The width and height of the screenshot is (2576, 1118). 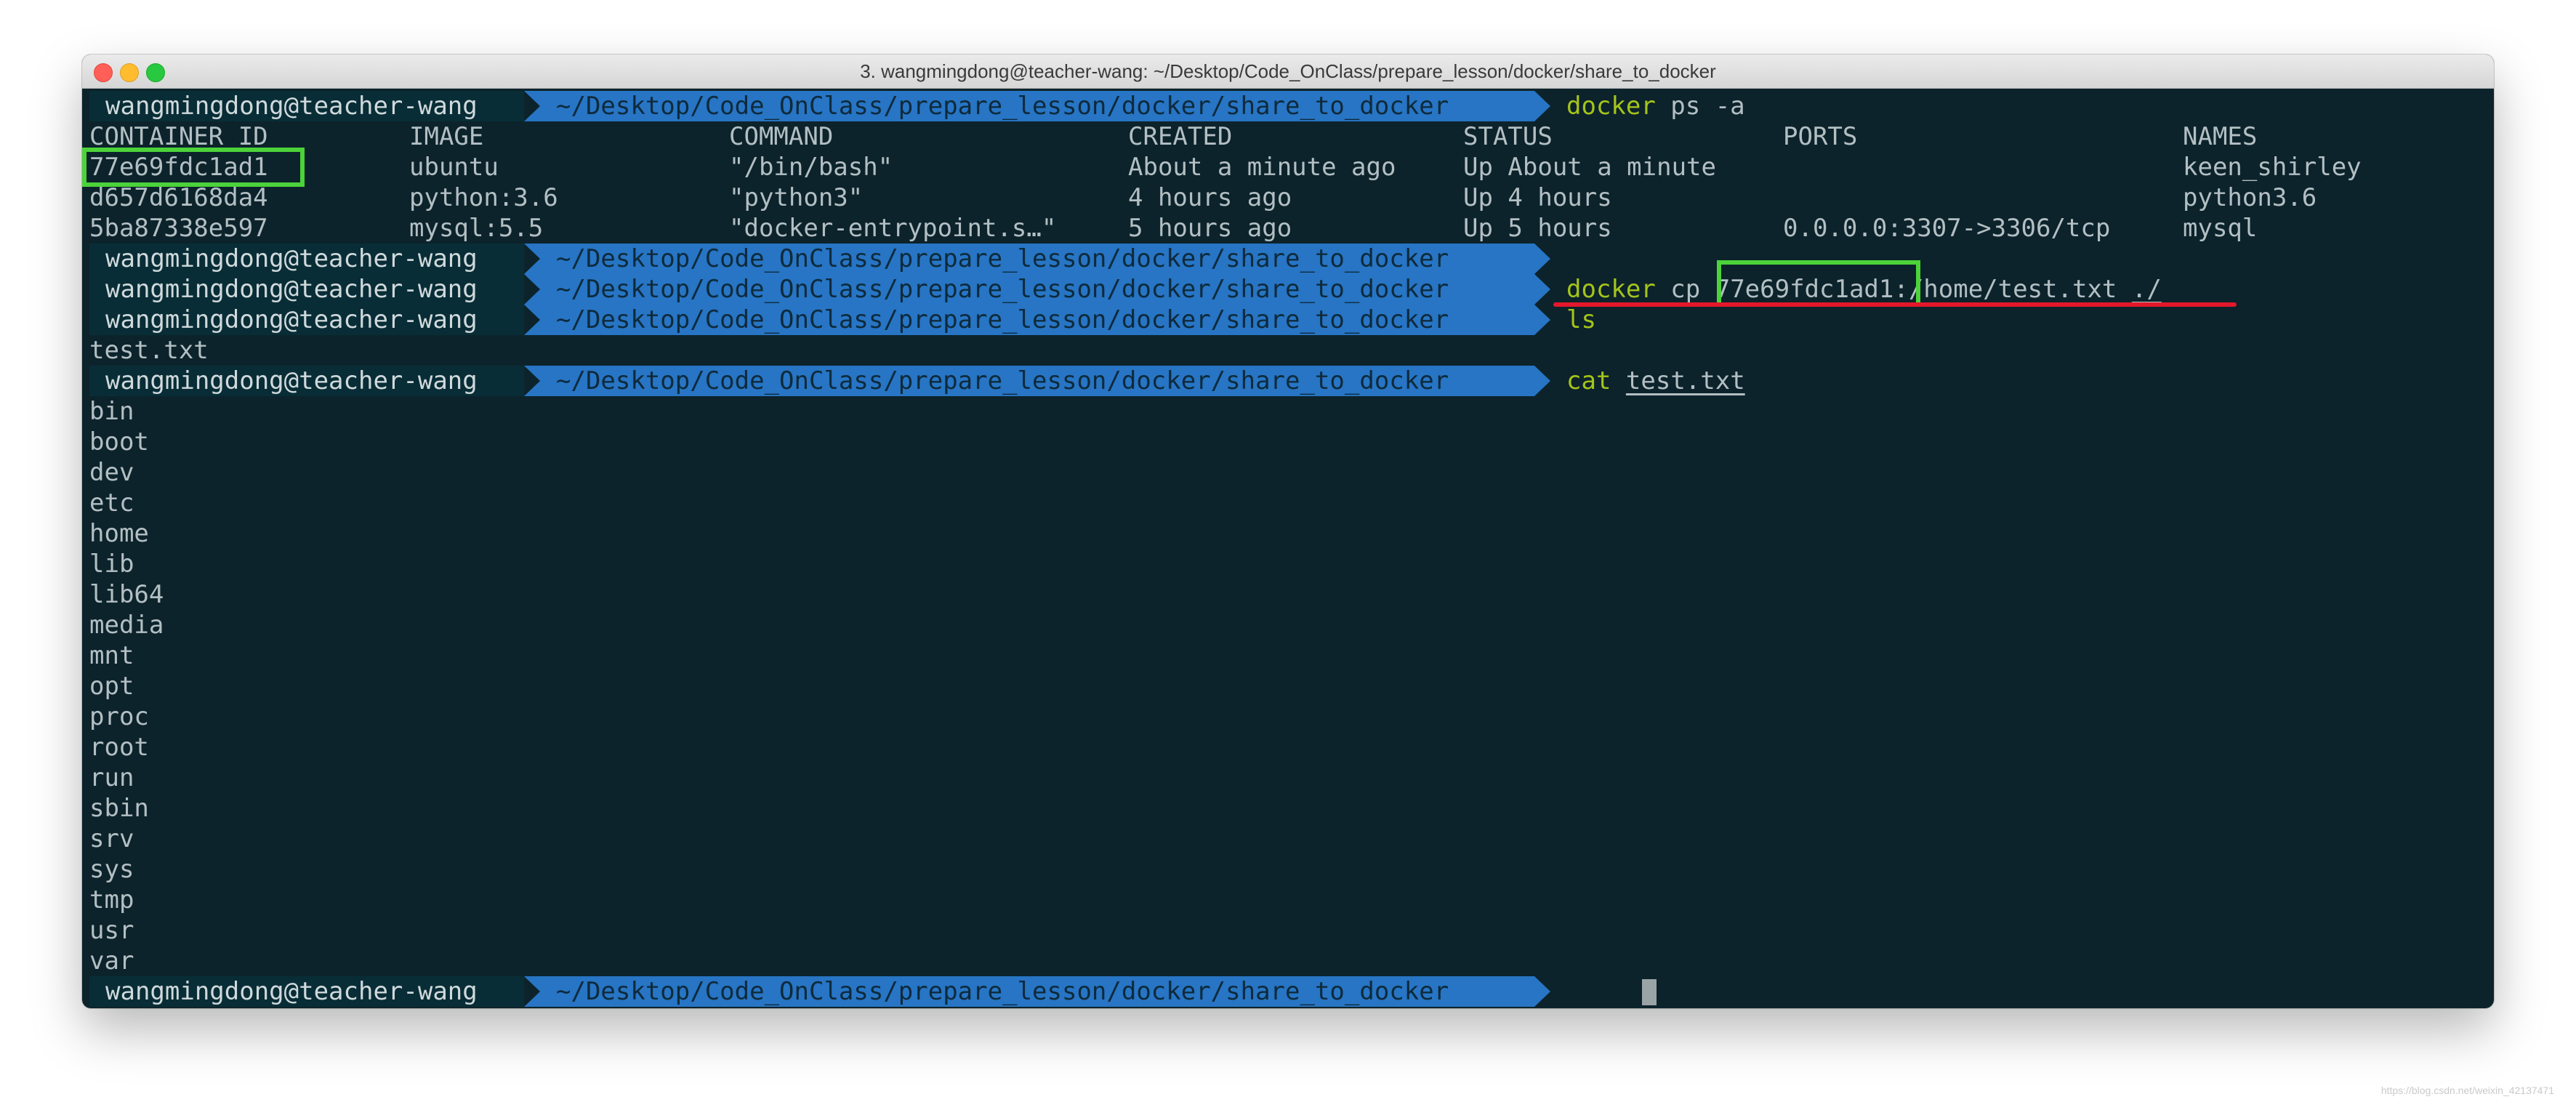 What do you see at coordinates (1210, 228) in the screenshot?
I see `cell-created: 5 hours ago` at bounding box center [1210, 228].